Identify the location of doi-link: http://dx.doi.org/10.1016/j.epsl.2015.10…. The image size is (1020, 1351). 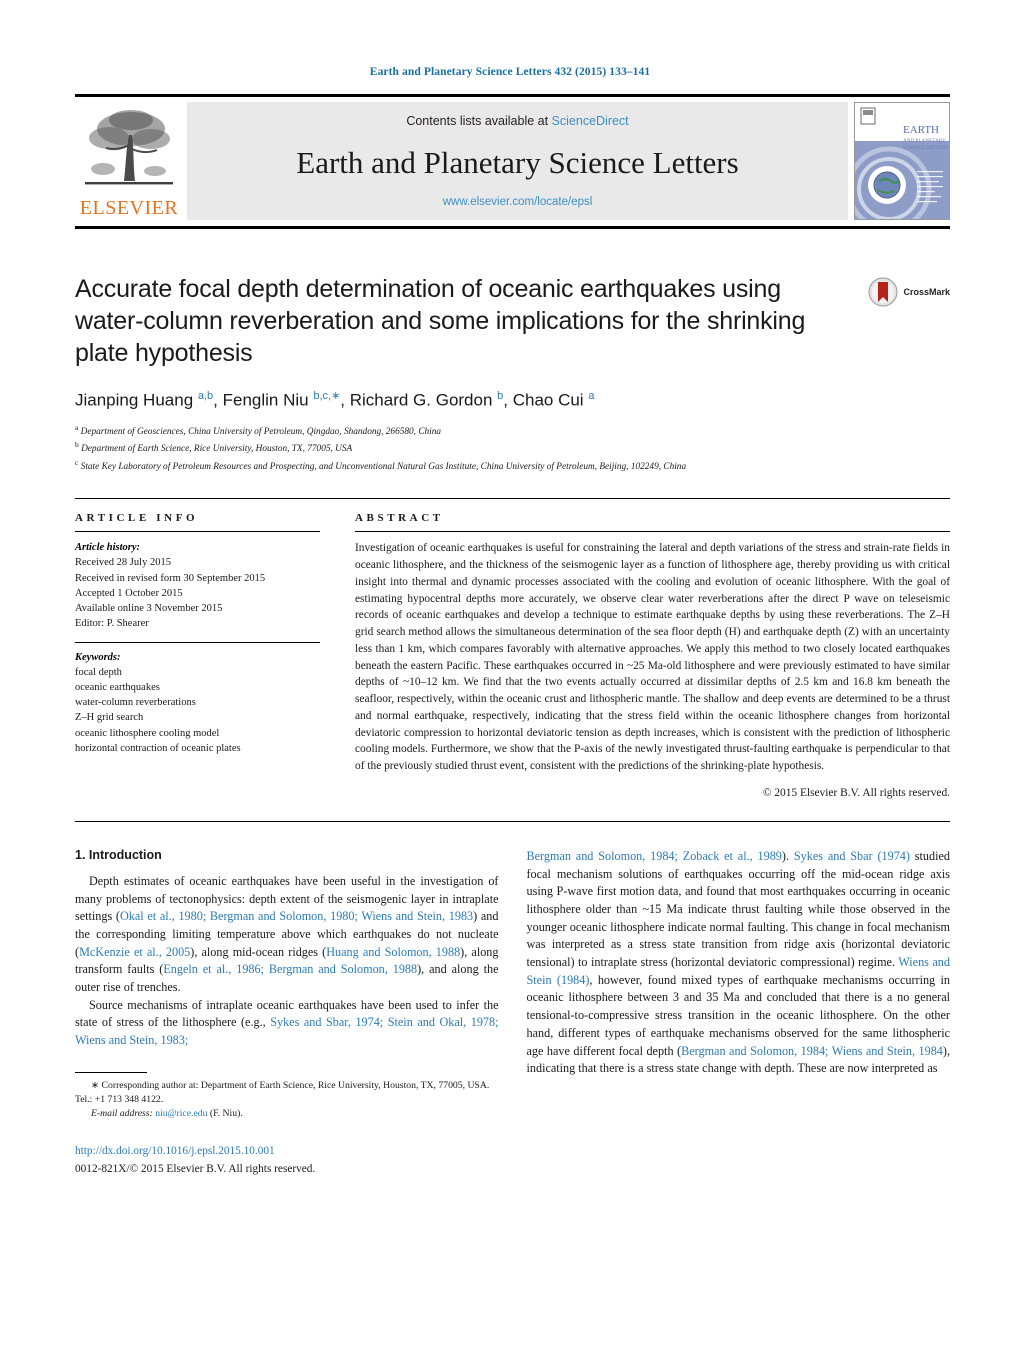
(287, 1151).